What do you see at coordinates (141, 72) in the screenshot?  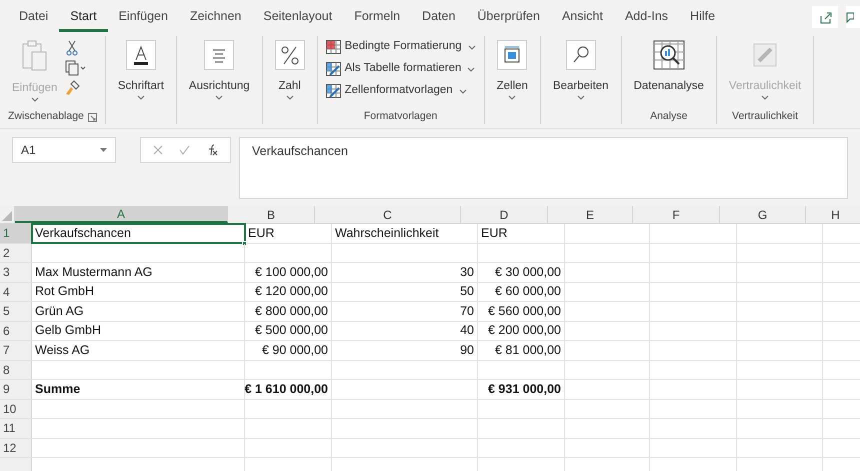 I see `font-button: Schriftart` at bounding box center [141, 72].